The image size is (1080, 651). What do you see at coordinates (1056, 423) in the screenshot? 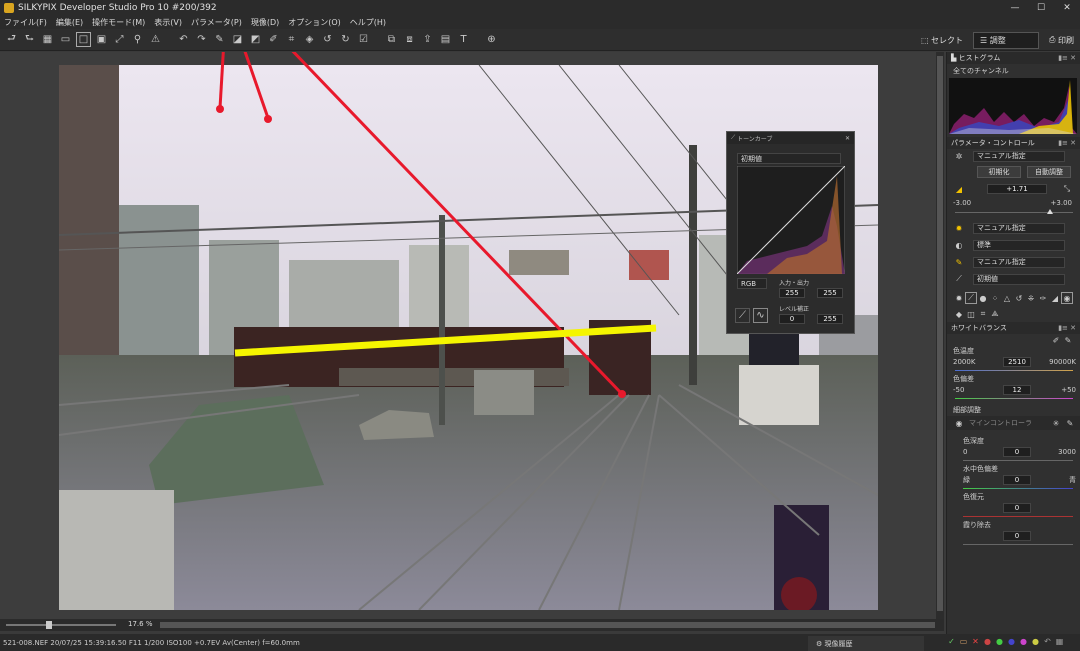
I see `wand-icon: ✳` at bounding box center [1056, 423].